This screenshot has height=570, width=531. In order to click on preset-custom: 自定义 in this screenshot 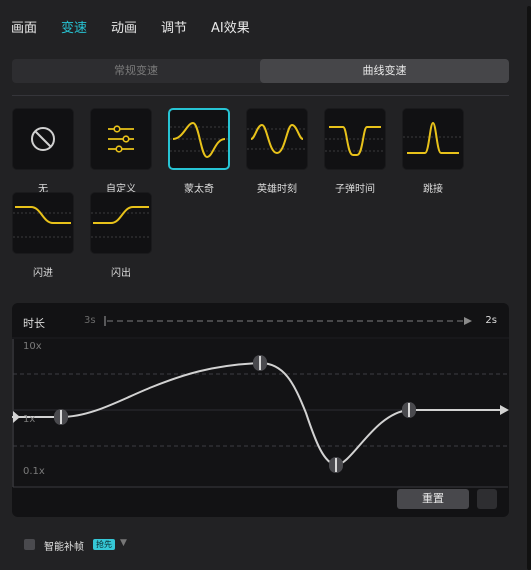, I will do `click(121, 151)`.